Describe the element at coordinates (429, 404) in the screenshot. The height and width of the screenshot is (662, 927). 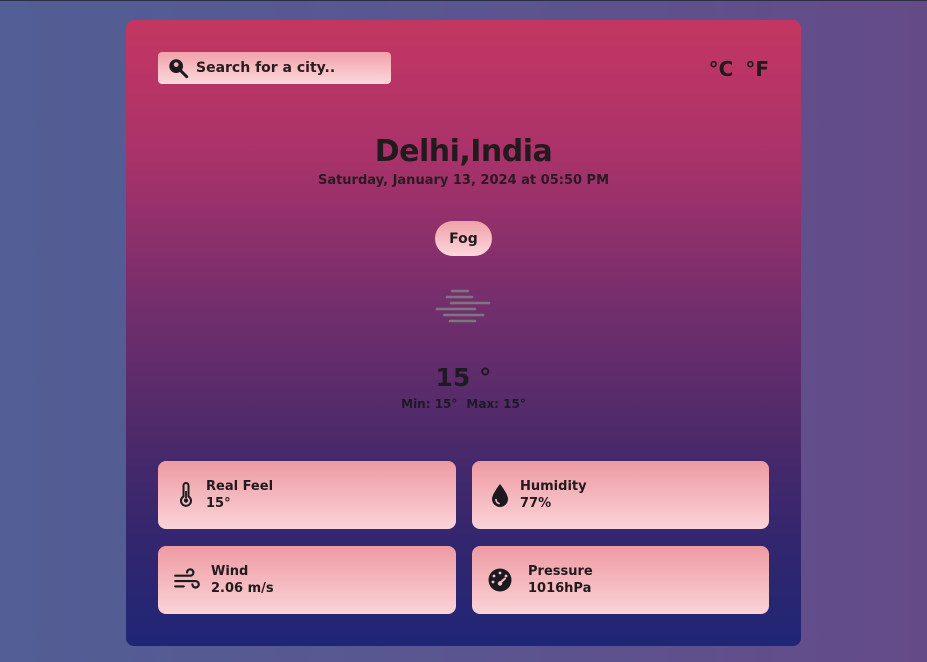
I see `min-temperature: Min: 15°` at that location.